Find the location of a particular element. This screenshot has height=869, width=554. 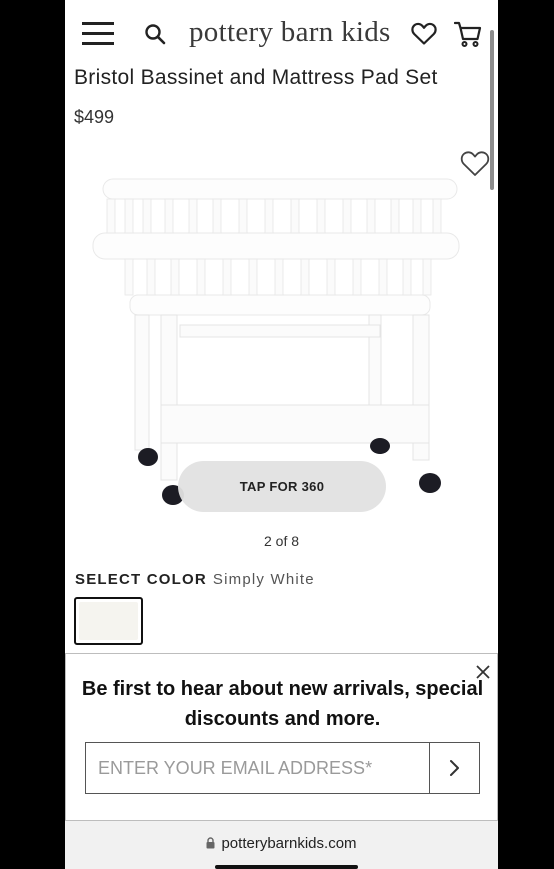

header: pottery barn kids is located at coordinates (281, 33).